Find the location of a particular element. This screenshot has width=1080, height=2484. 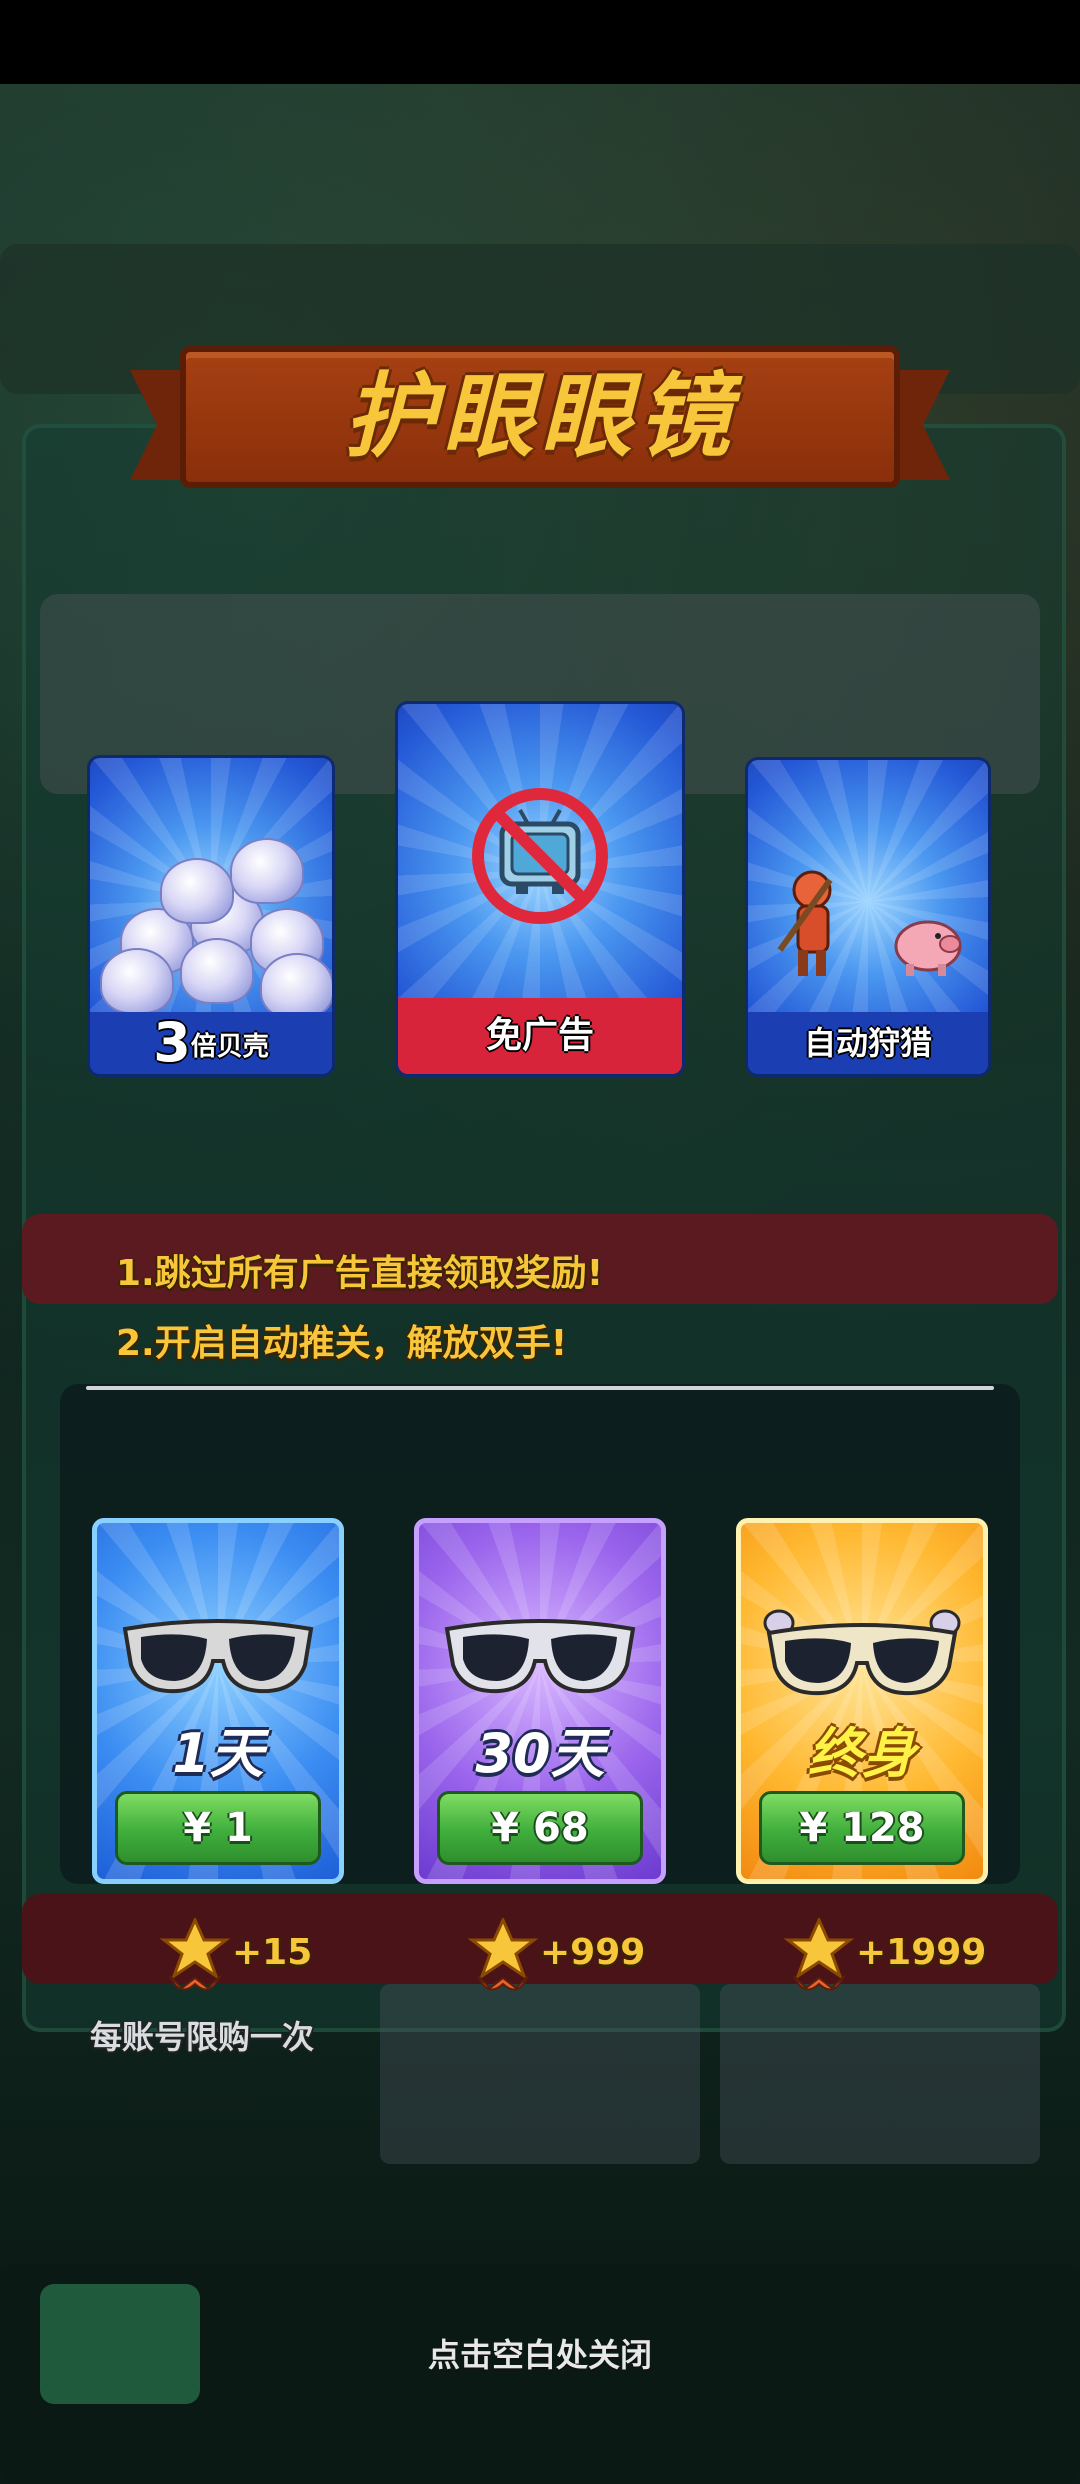

feature-card-no-ads: 免广告 is located at coordinates (540, 889).